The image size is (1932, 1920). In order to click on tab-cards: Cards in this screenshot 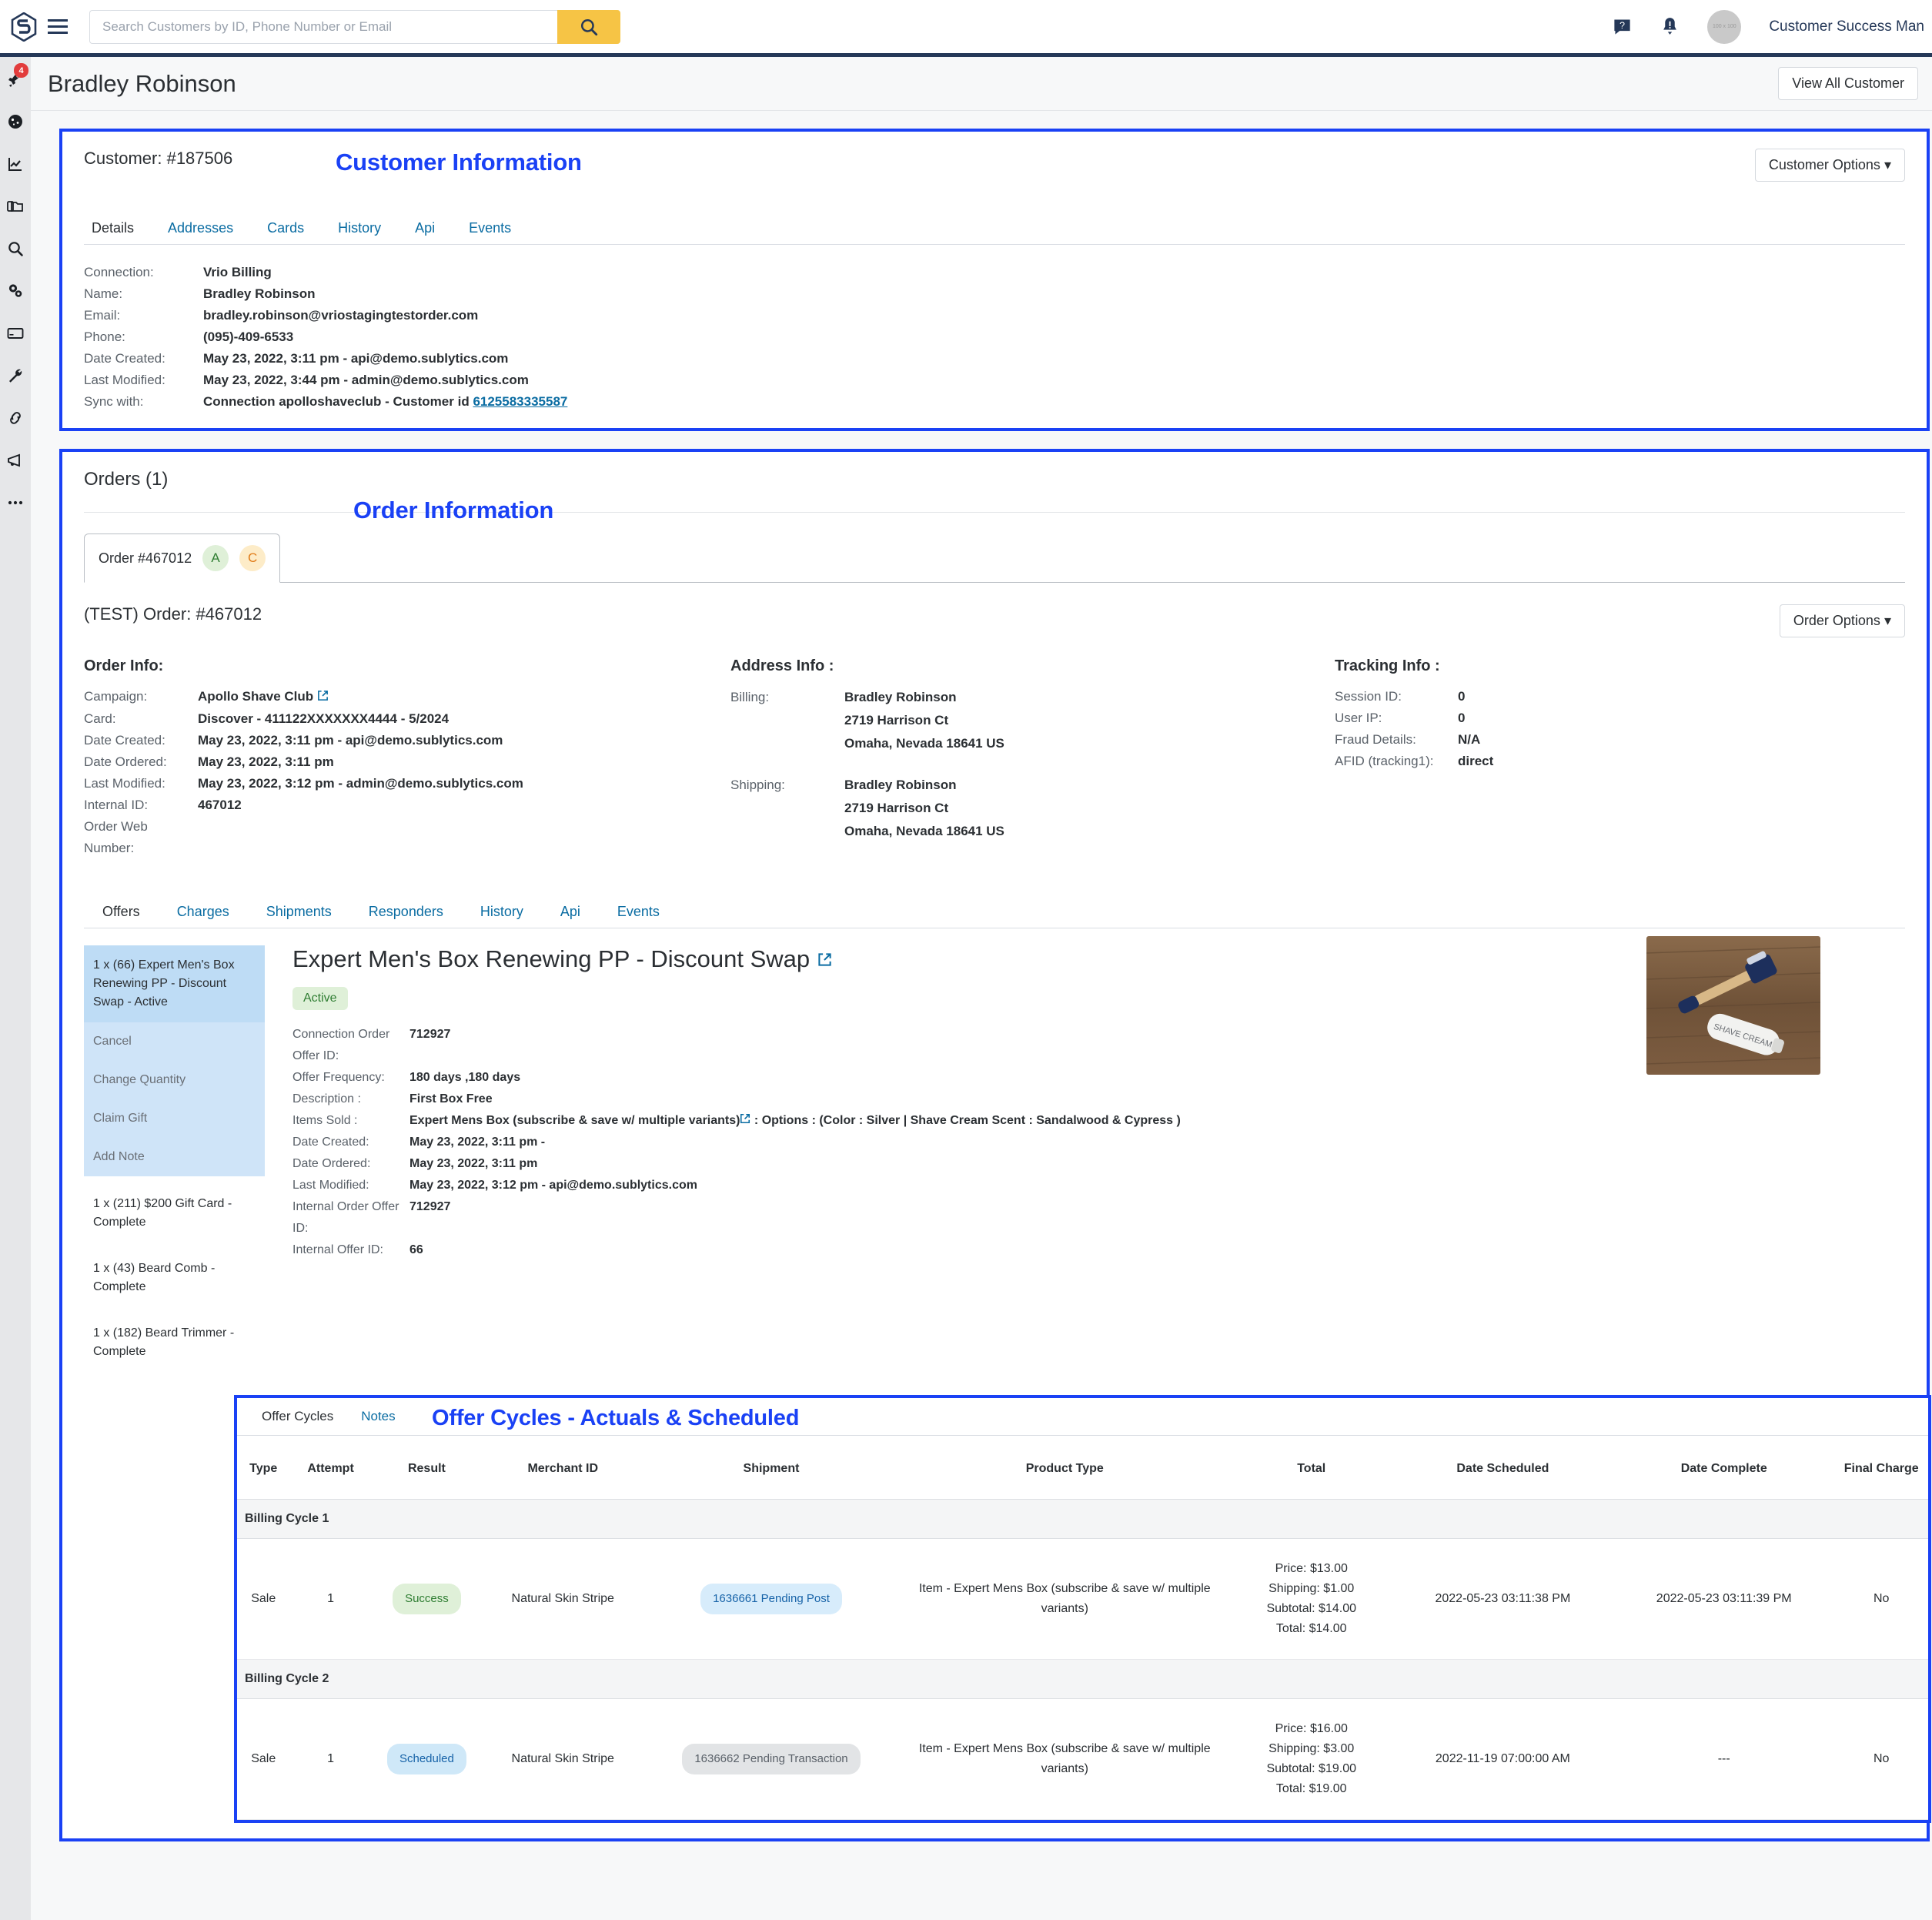, I will do `click(285, 228)`.